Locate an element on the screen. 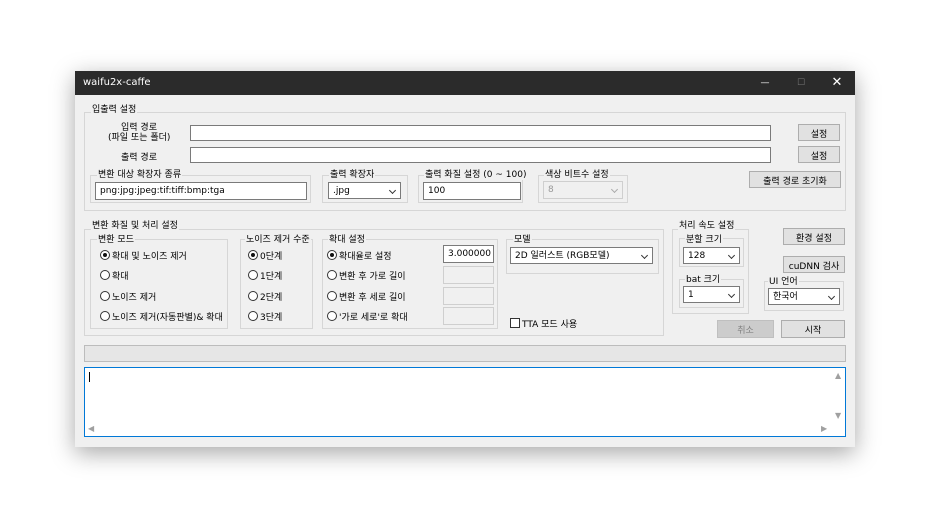 The width and height of the screenshot is (930, 518). scale-ratio-field: 3.000000 is located at coordinates (468, 254).